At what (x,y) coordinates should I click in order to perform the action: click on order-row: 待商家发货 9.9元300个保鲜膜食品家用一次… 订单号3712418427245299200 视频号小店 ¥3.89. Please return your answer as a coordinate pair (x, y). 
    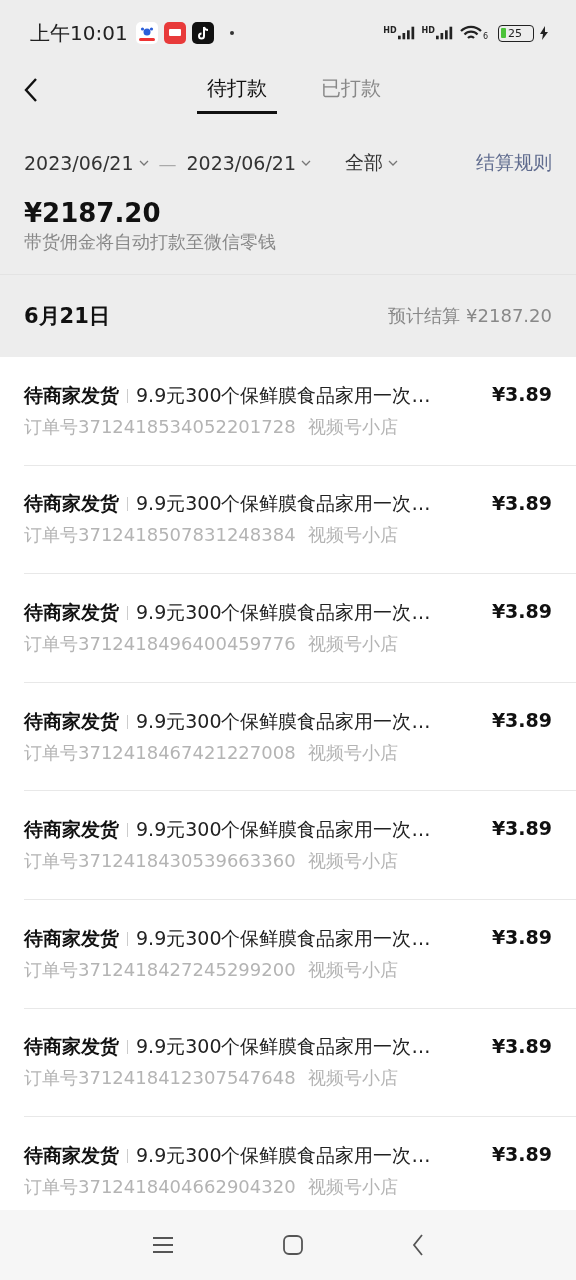
    Looking at the image, I should click on (300, 954).